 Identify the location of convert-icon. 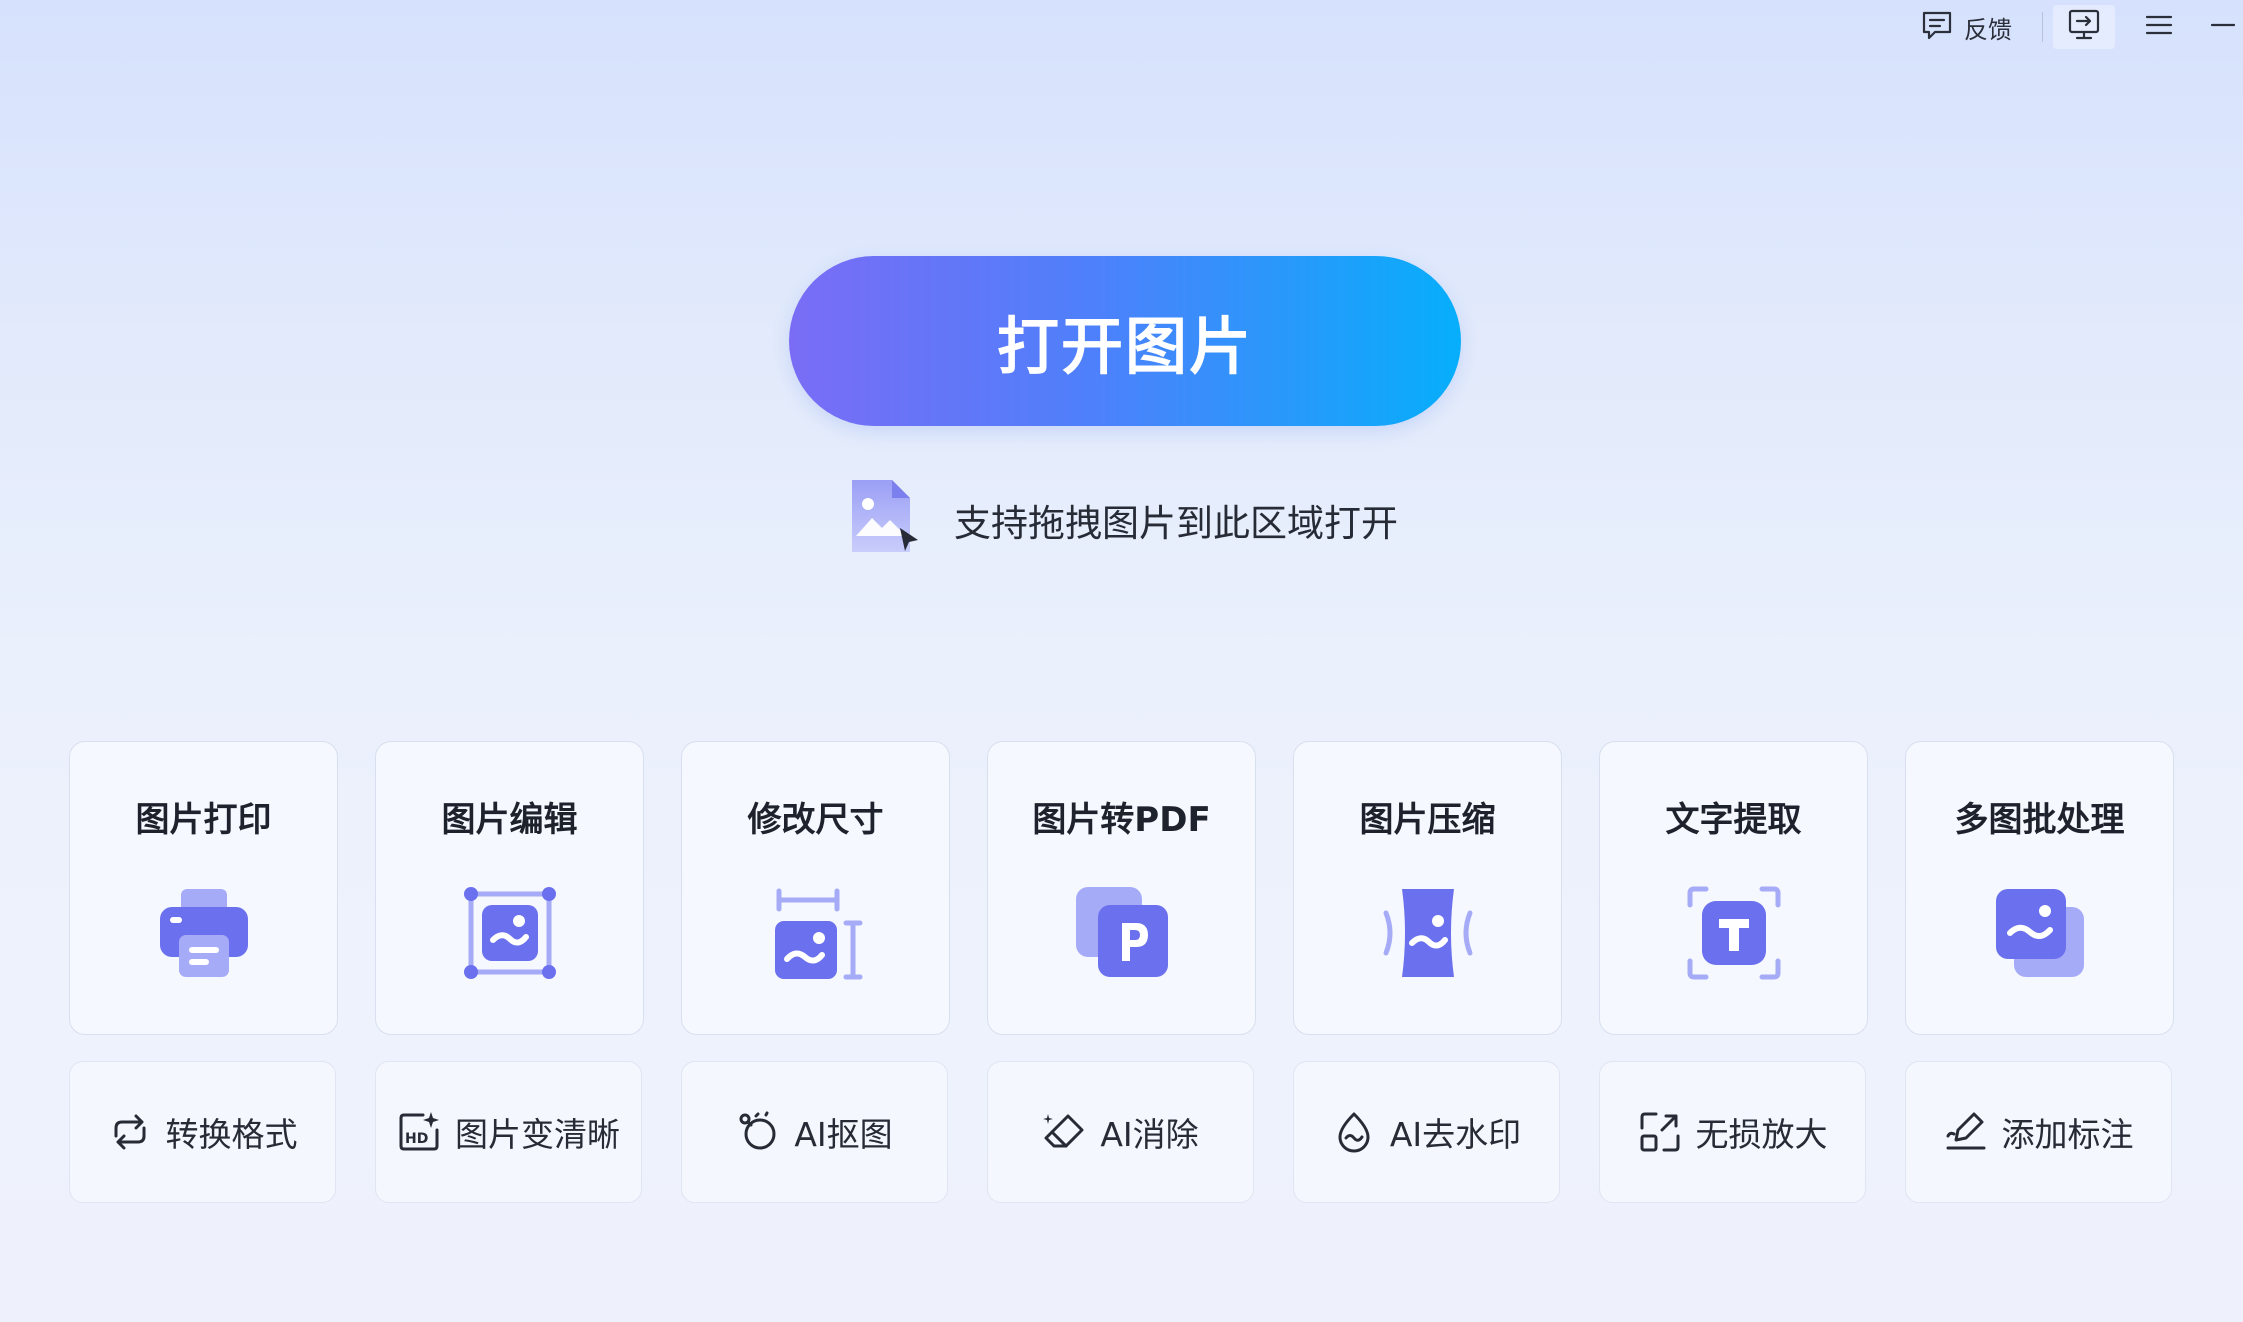
(129, 1132).